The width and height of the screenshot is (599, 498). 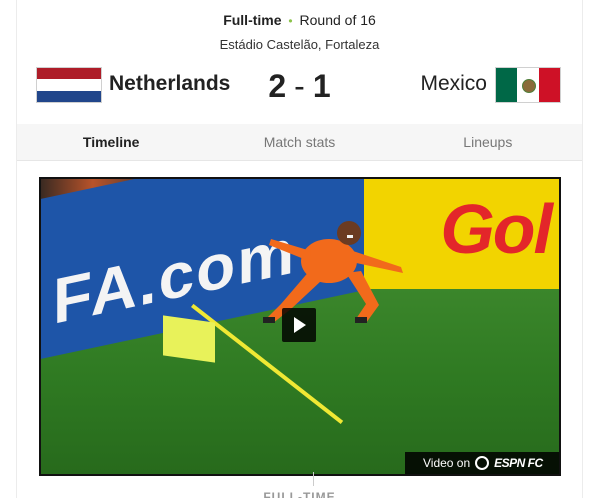 I want to click on tab-lineups: Lineups, so click(x=488, y=142).